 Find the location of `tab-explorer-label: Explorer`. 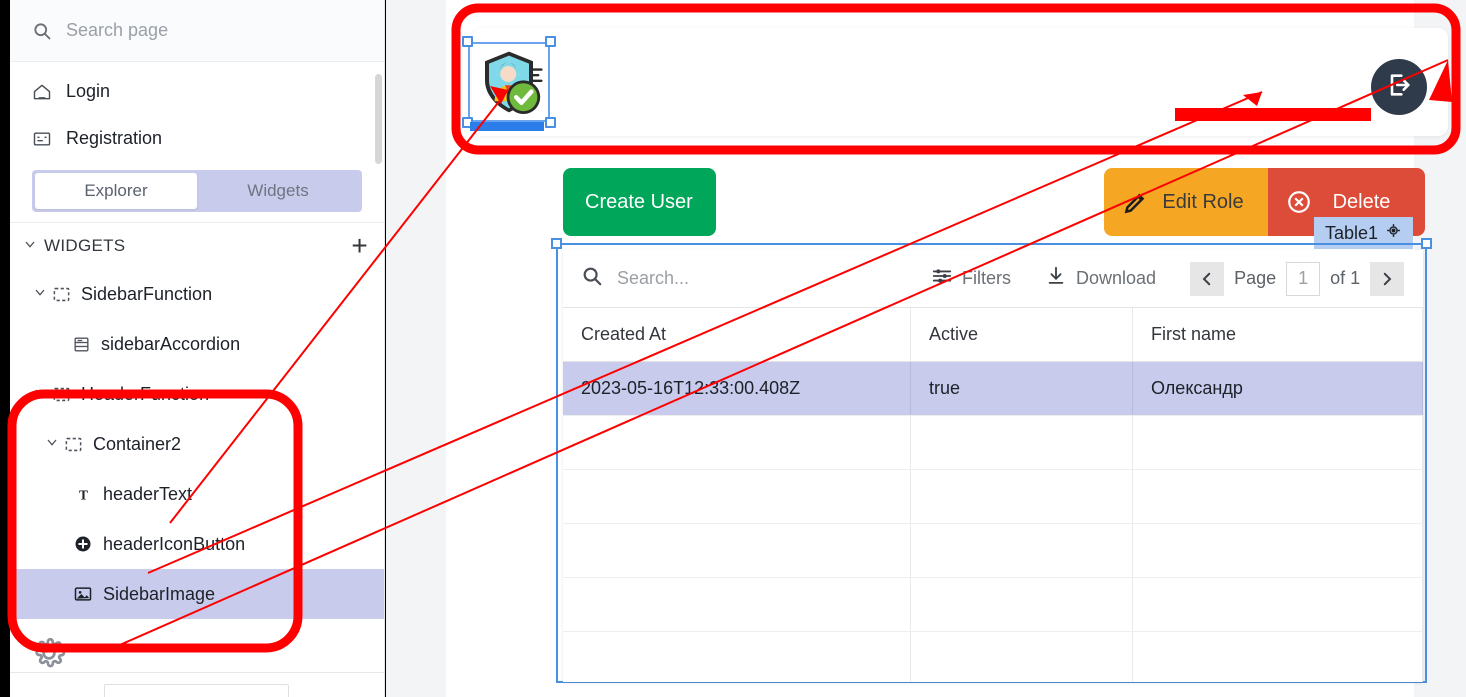

tab-explorer-label: Explorer is located at coordinates (116, 190).